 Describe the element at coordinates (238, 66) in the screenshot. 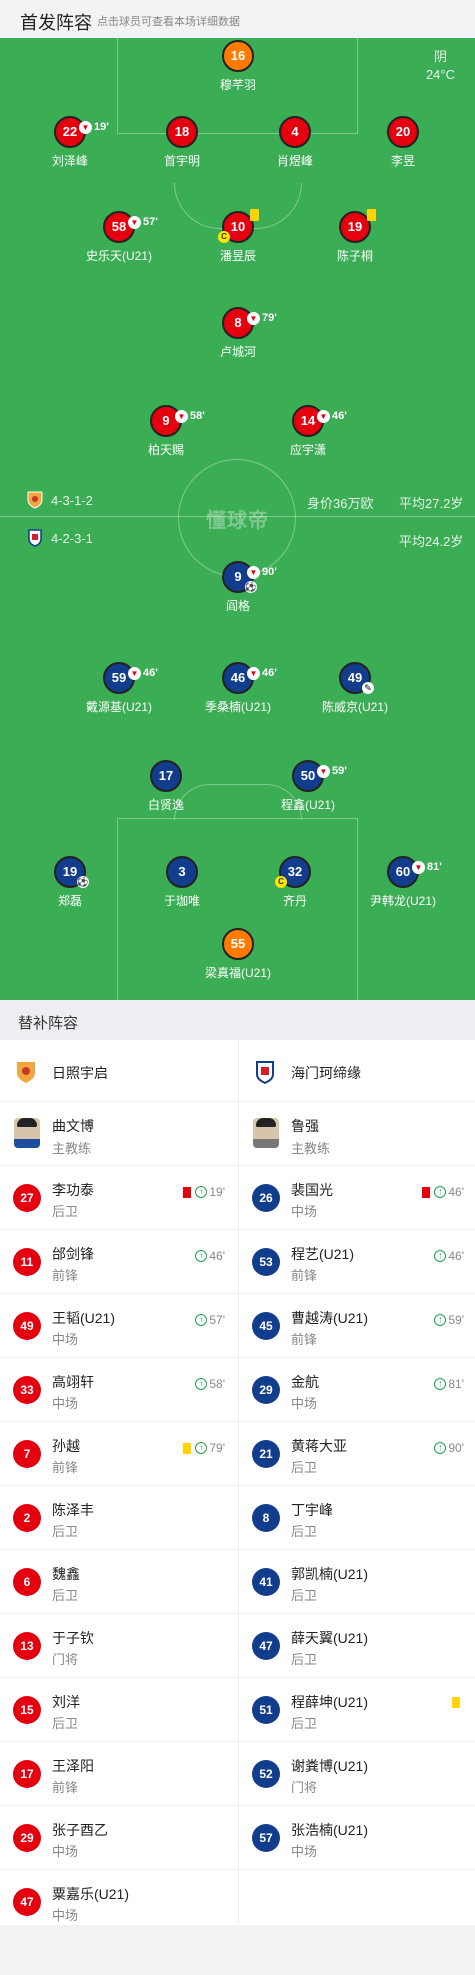

I see `pitch-player: 16 穆芊羽` at that location.